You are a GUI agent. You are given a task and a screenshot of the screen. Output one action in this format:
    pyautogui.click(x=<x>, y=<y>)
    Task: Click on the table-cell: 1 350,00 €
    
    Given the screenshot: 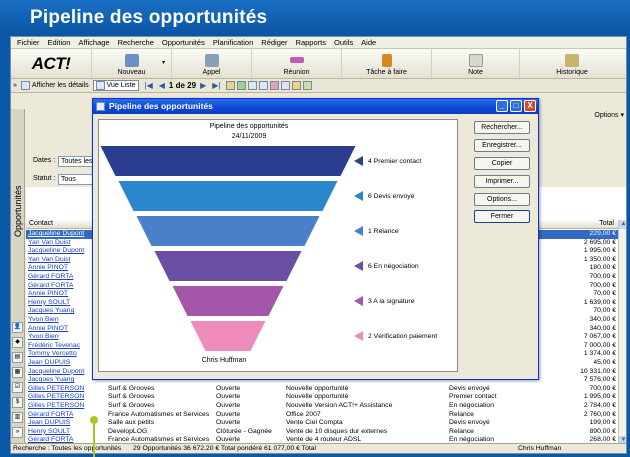 What is the action you would take?
    pyautogui.click(x=599, y=259)
    